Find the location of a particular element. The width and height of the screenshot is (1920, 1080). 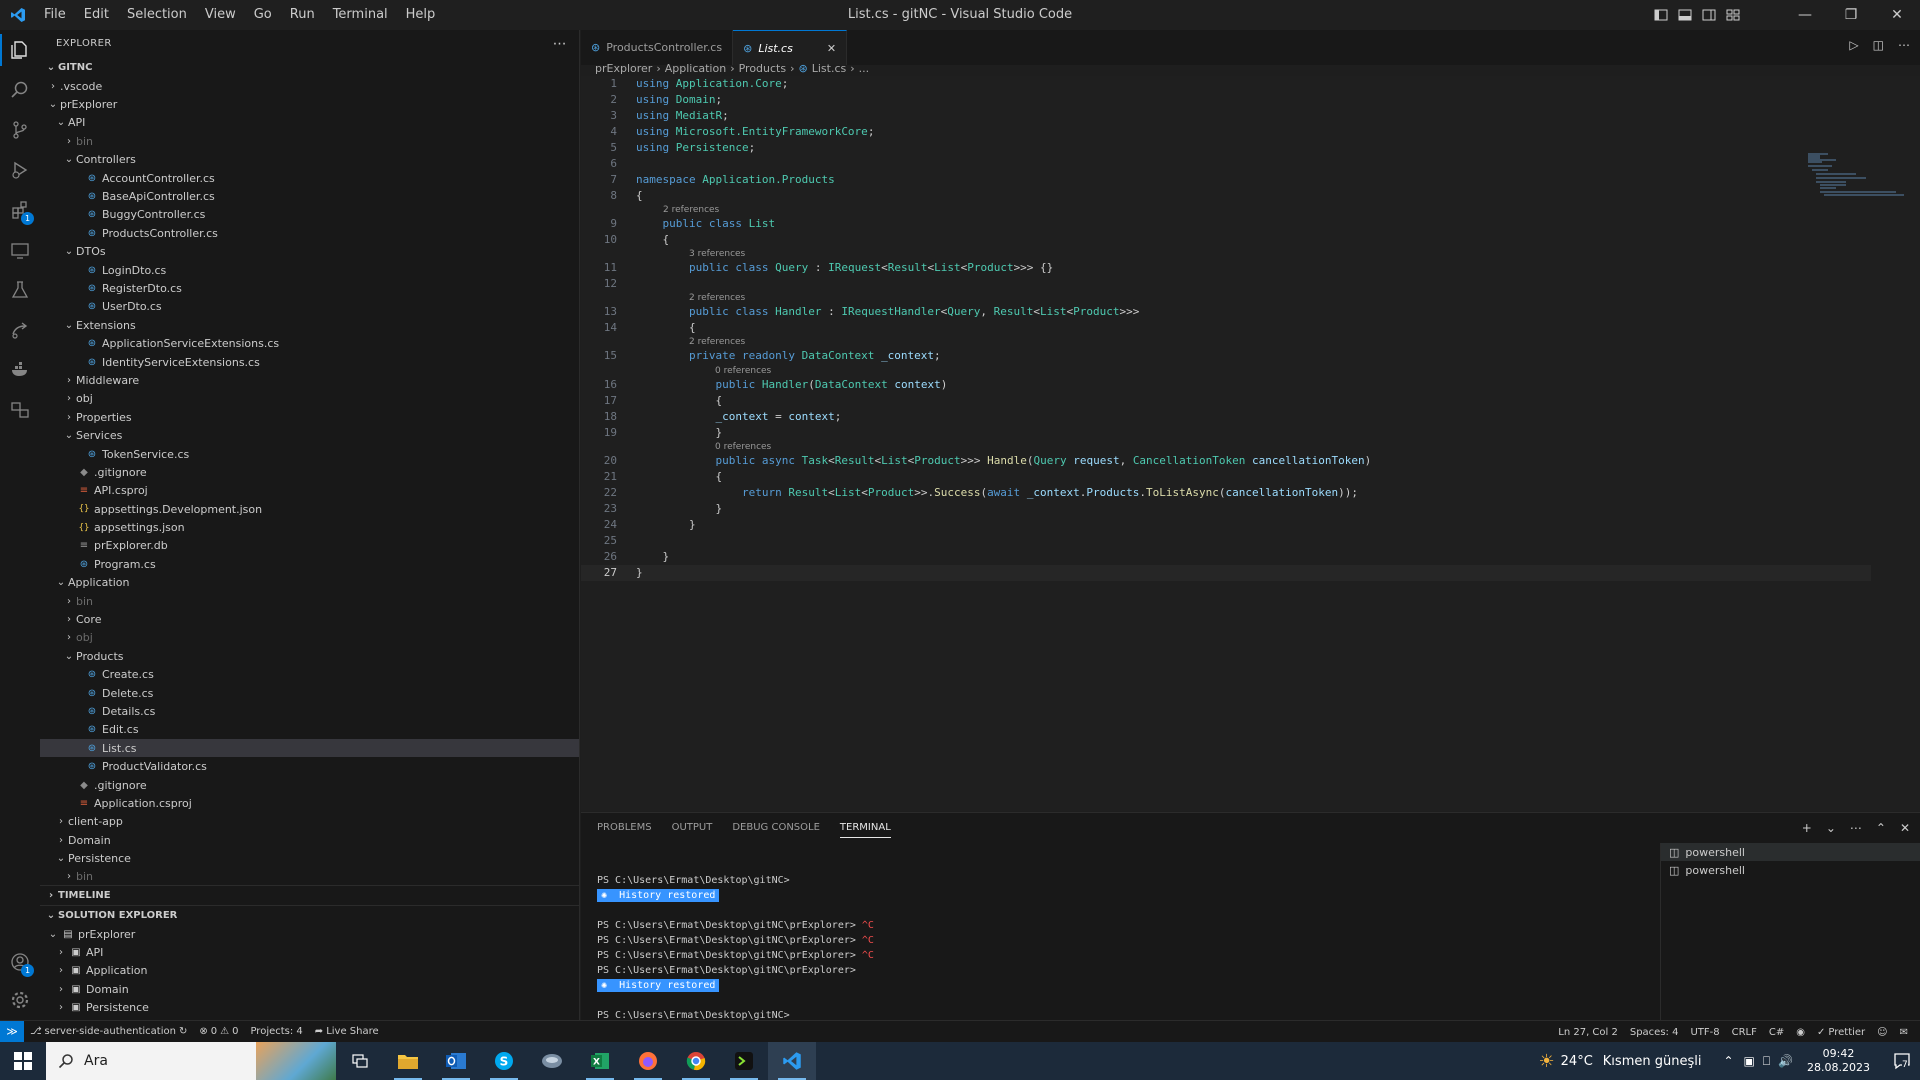

notifications-icon: 7 is located at coordinates (1902, 1061).